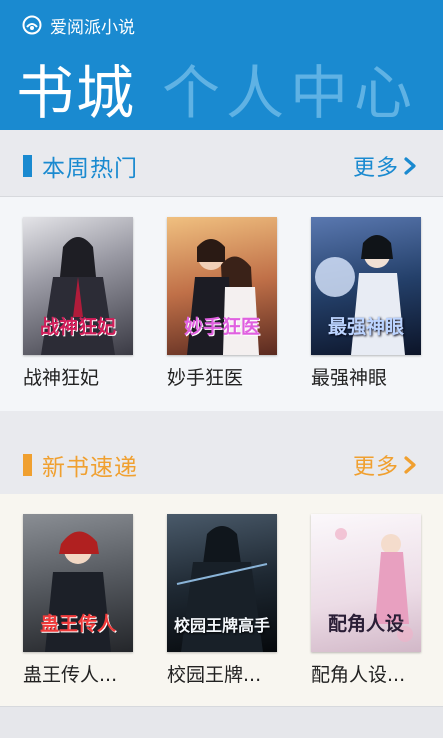 This screenshot has height=738, width=443. Describe the element at coordinates (349, 378) in the screenshot. I see `book-title: 最强神眼` at that location.